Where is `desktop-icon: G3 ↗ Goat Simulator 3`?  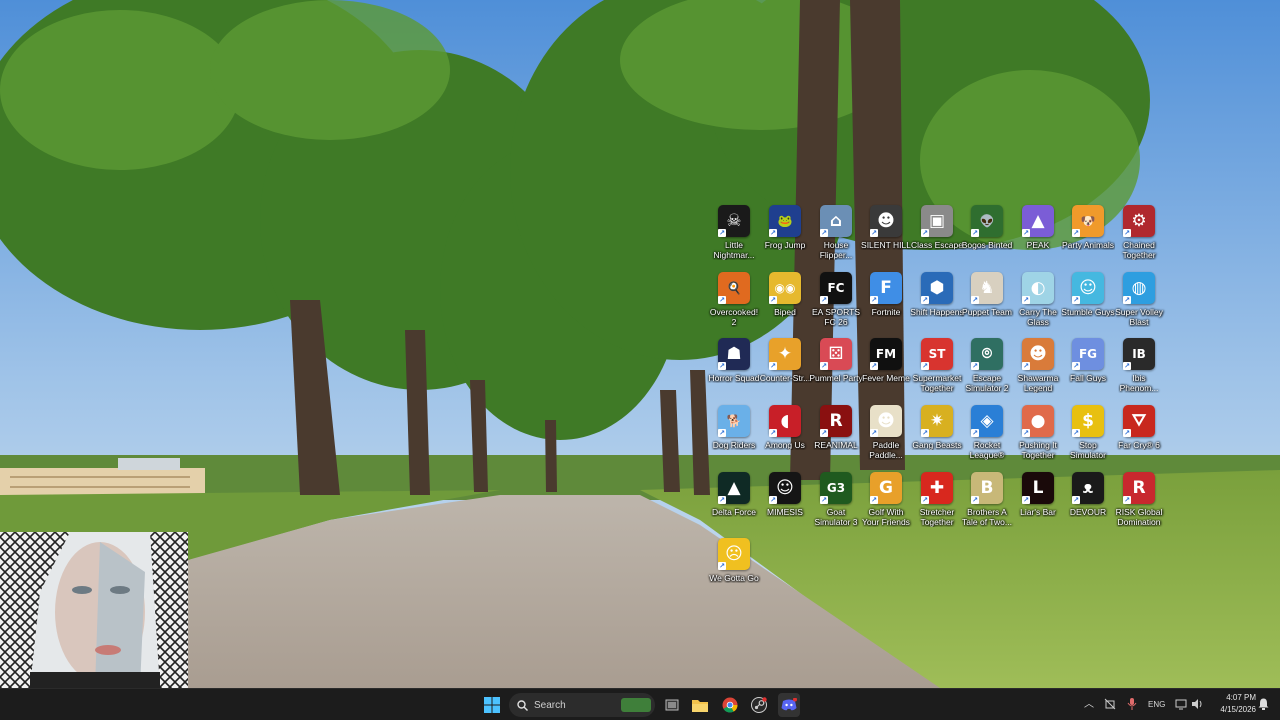
desktop-icon: G3 ↗ Goat Simulator 3 is located at coordinates (836, 502).